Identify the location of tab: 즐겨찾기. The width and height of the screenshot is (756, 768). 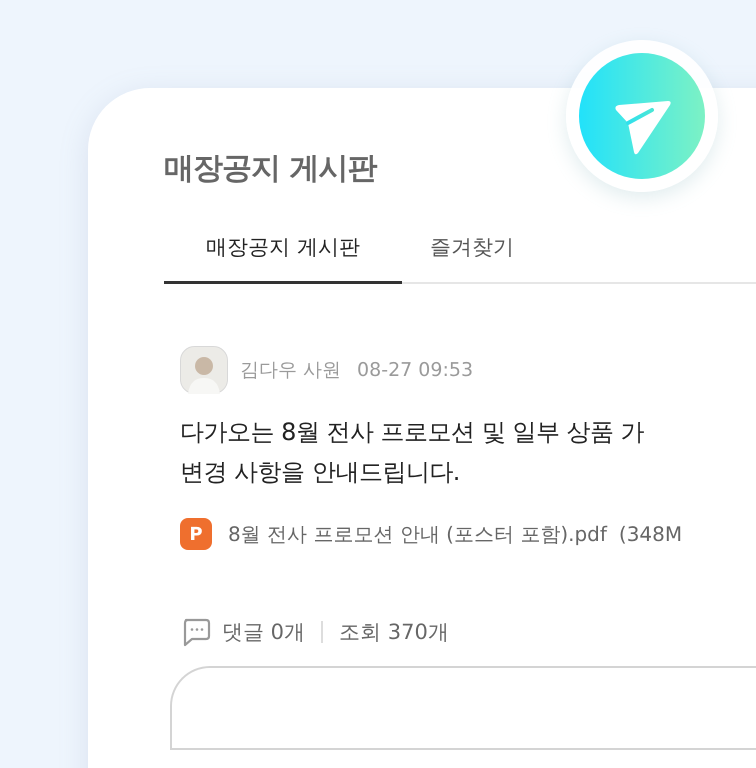
(472, 253).